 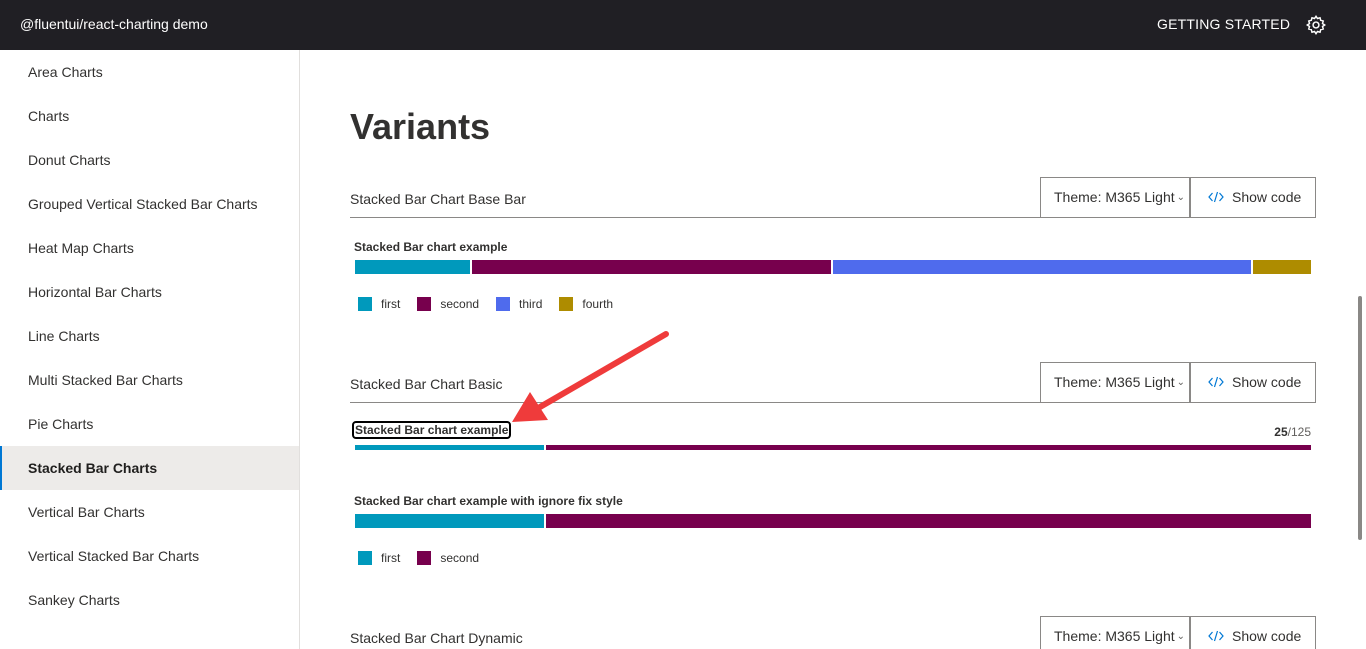 I want to click on sidebar-item-sankey-charts: Sankey Charts, so click(x=149, y=600).